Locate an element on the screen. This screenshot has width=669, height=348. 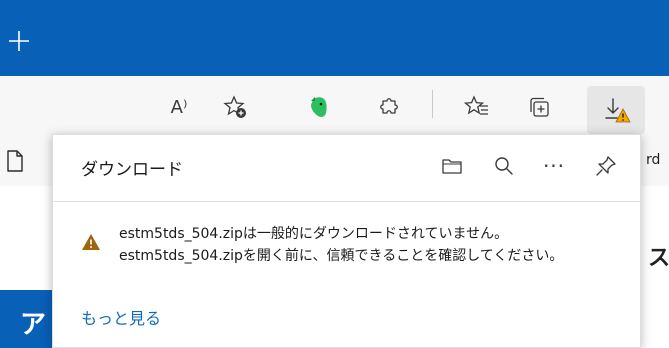
collections-icon is located at coordinates (539, 107).